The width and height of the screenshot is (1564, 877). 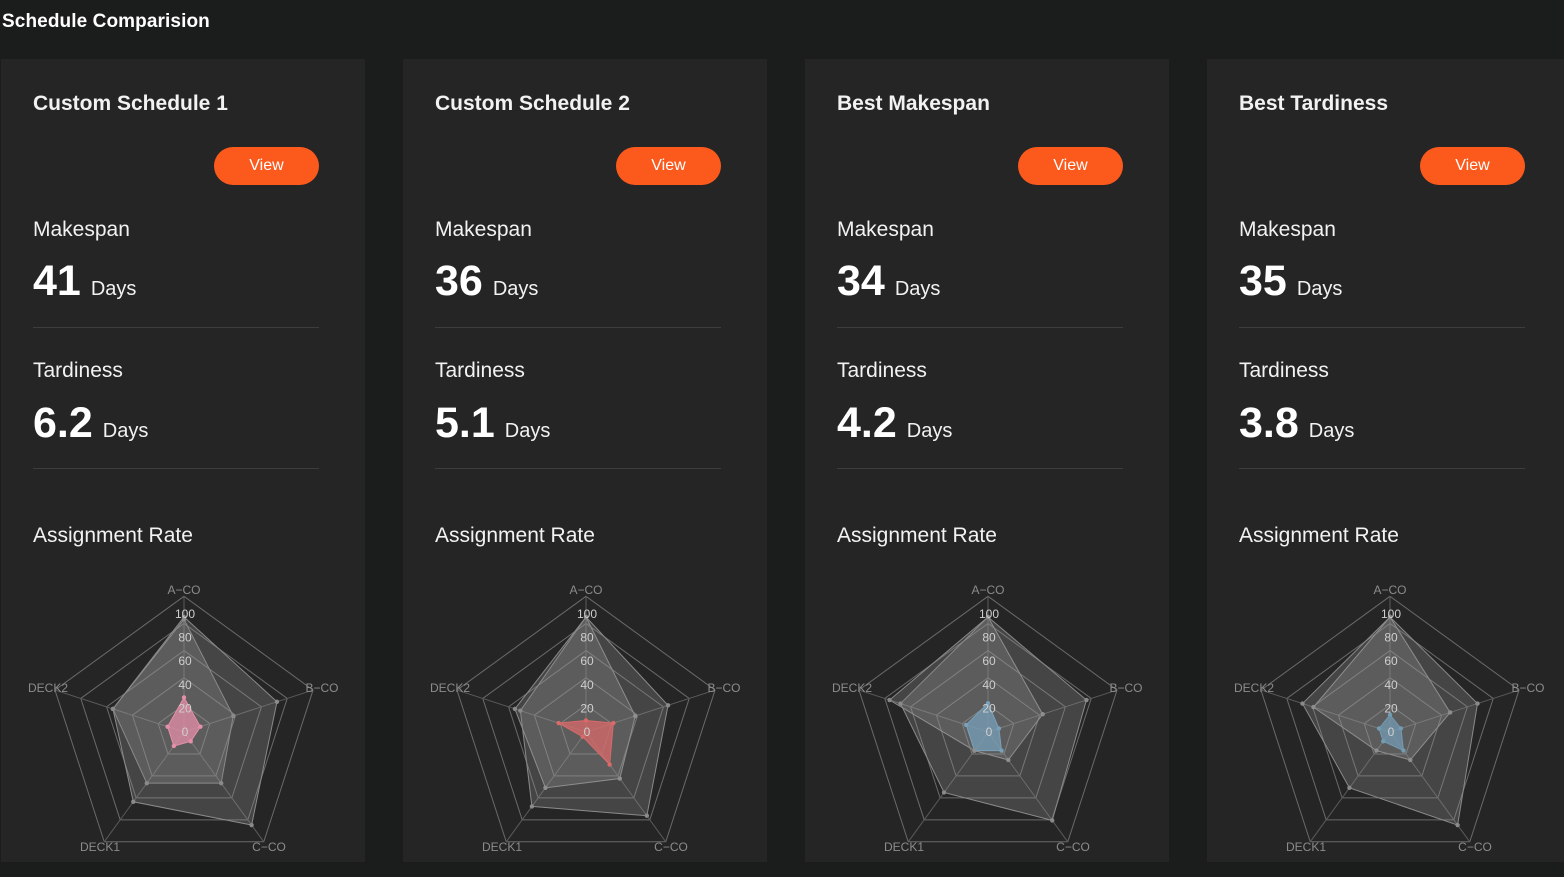 I want to click on card-title: Custom Schedule 1, so click(x=130, y=103).